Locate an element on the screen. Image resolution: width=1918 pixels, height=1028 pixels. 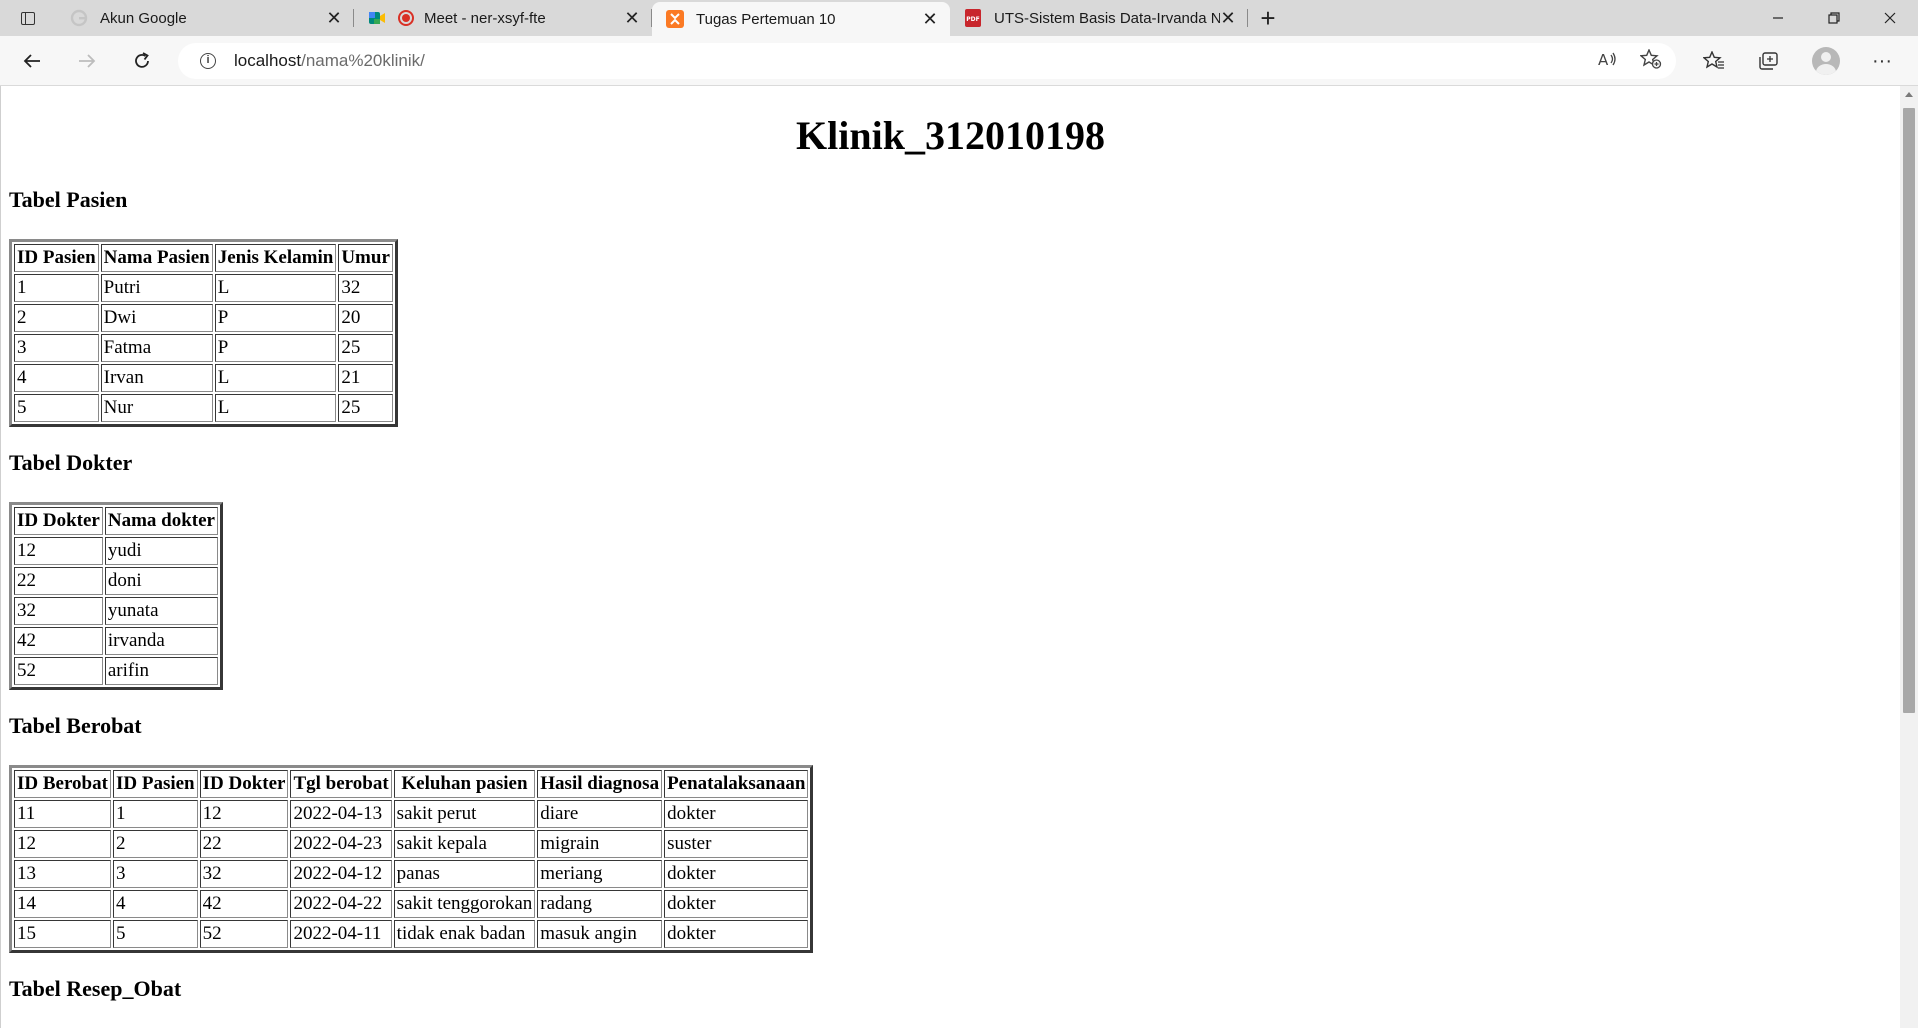
more-options-icon: ··· is located at coordinates (1882, 60).